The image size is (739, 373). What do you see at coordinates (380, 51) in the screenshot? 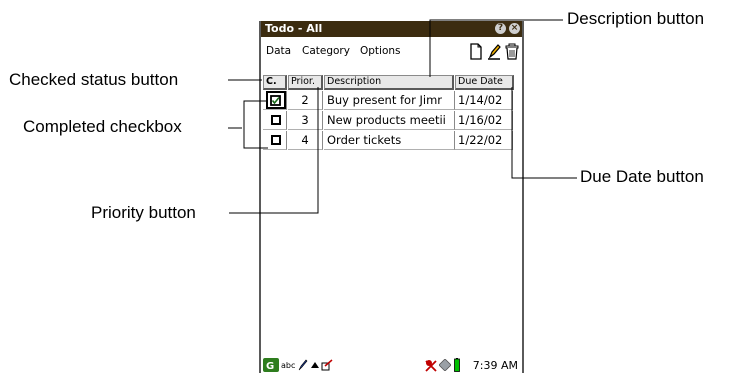
I see `menu-options: Options` at bounding box center [380, 51].